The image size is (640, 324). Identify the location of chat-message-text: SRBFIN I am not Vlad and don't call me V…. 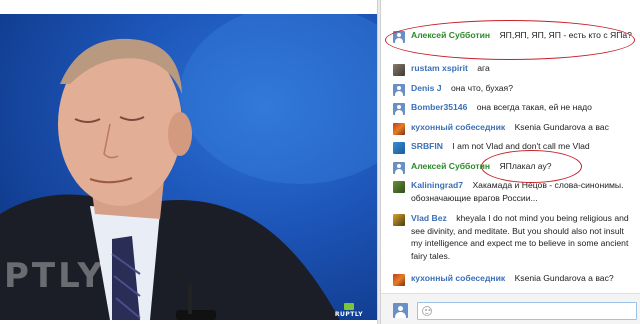
(522, 146).